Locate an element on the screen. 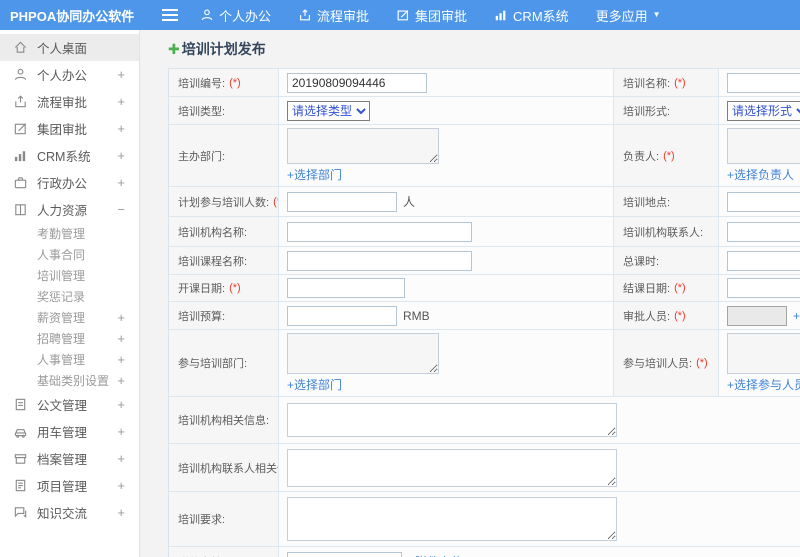 Image resolution: width=800 pixels, height=557 pixels. field-cell: 人 is located at coordinates (446, 201).